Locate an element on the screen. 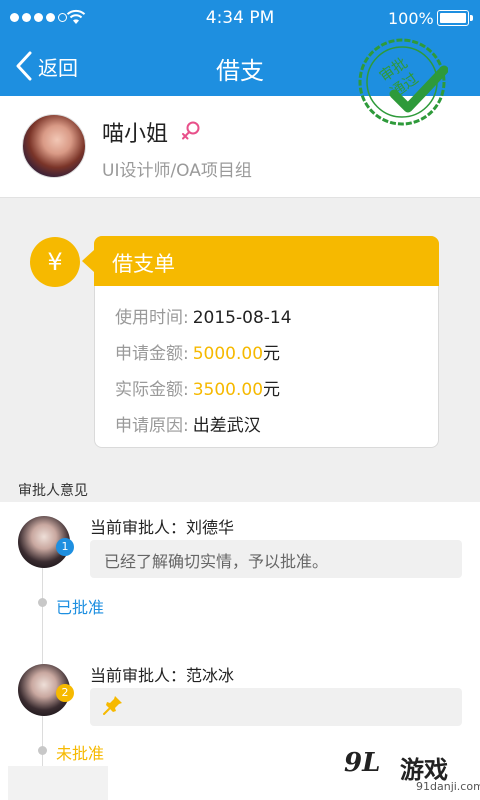 Image resolution: width=480 pixels, height=800 pixels. requested-amount-row: 申请金额: 5000.00元 is located at coordinates (197, 351).